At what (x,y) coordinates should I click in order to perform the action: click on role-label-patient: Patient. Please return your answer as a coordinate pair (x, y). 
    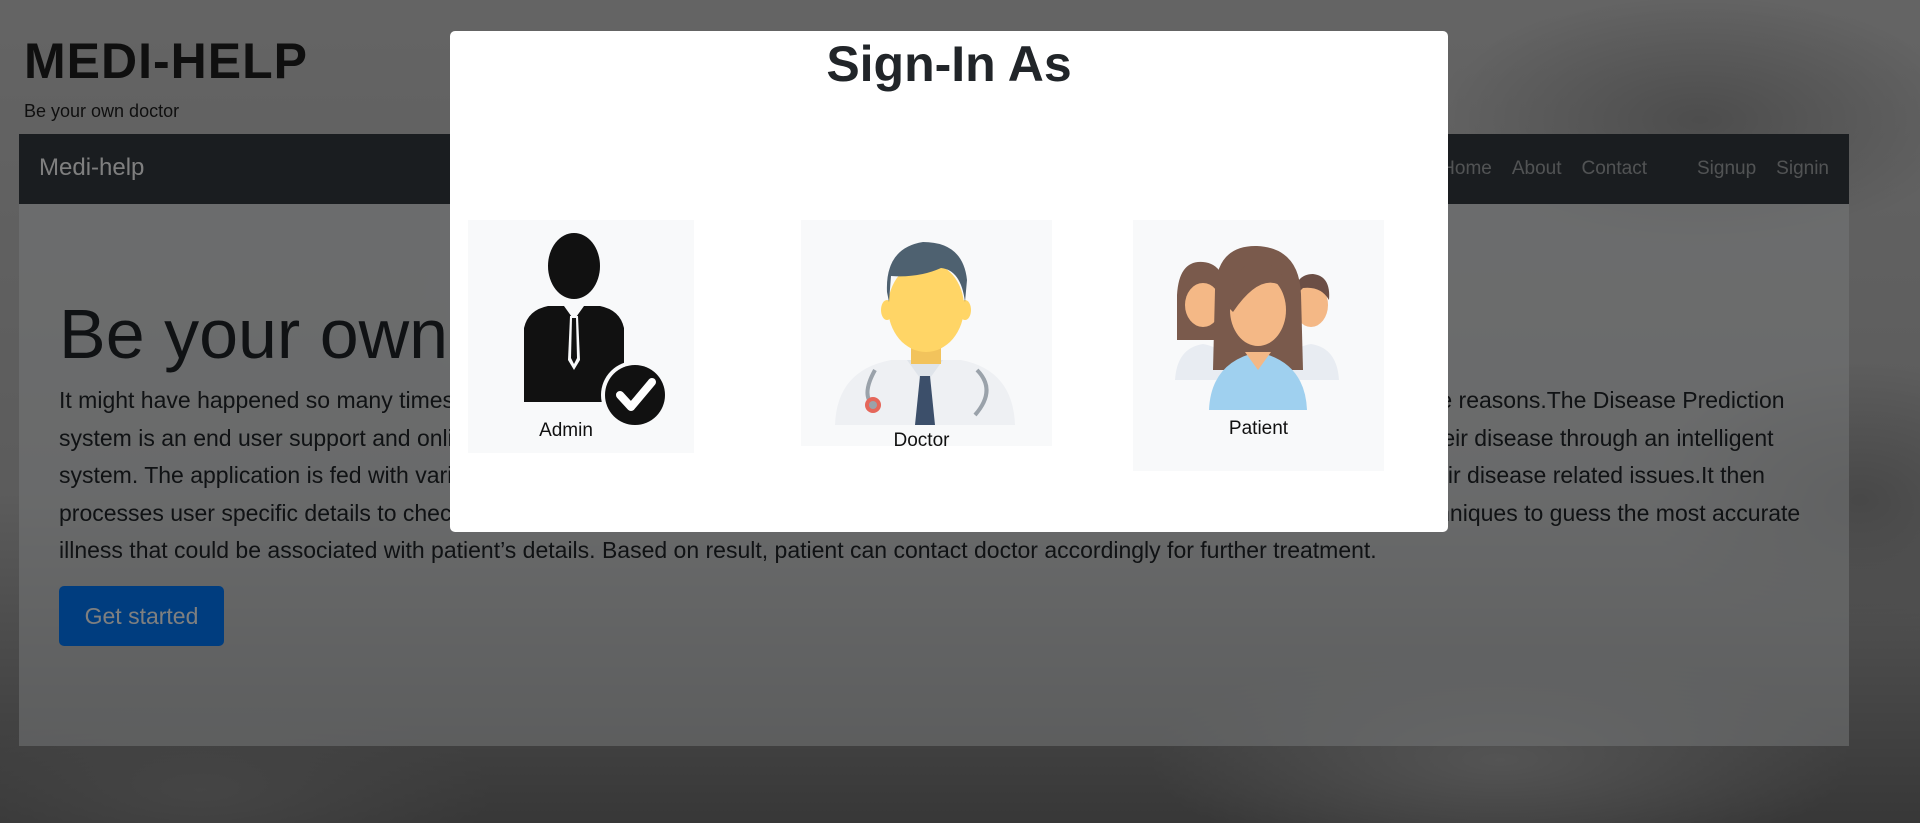
    Looking at the image, I should click on (1258, 428).